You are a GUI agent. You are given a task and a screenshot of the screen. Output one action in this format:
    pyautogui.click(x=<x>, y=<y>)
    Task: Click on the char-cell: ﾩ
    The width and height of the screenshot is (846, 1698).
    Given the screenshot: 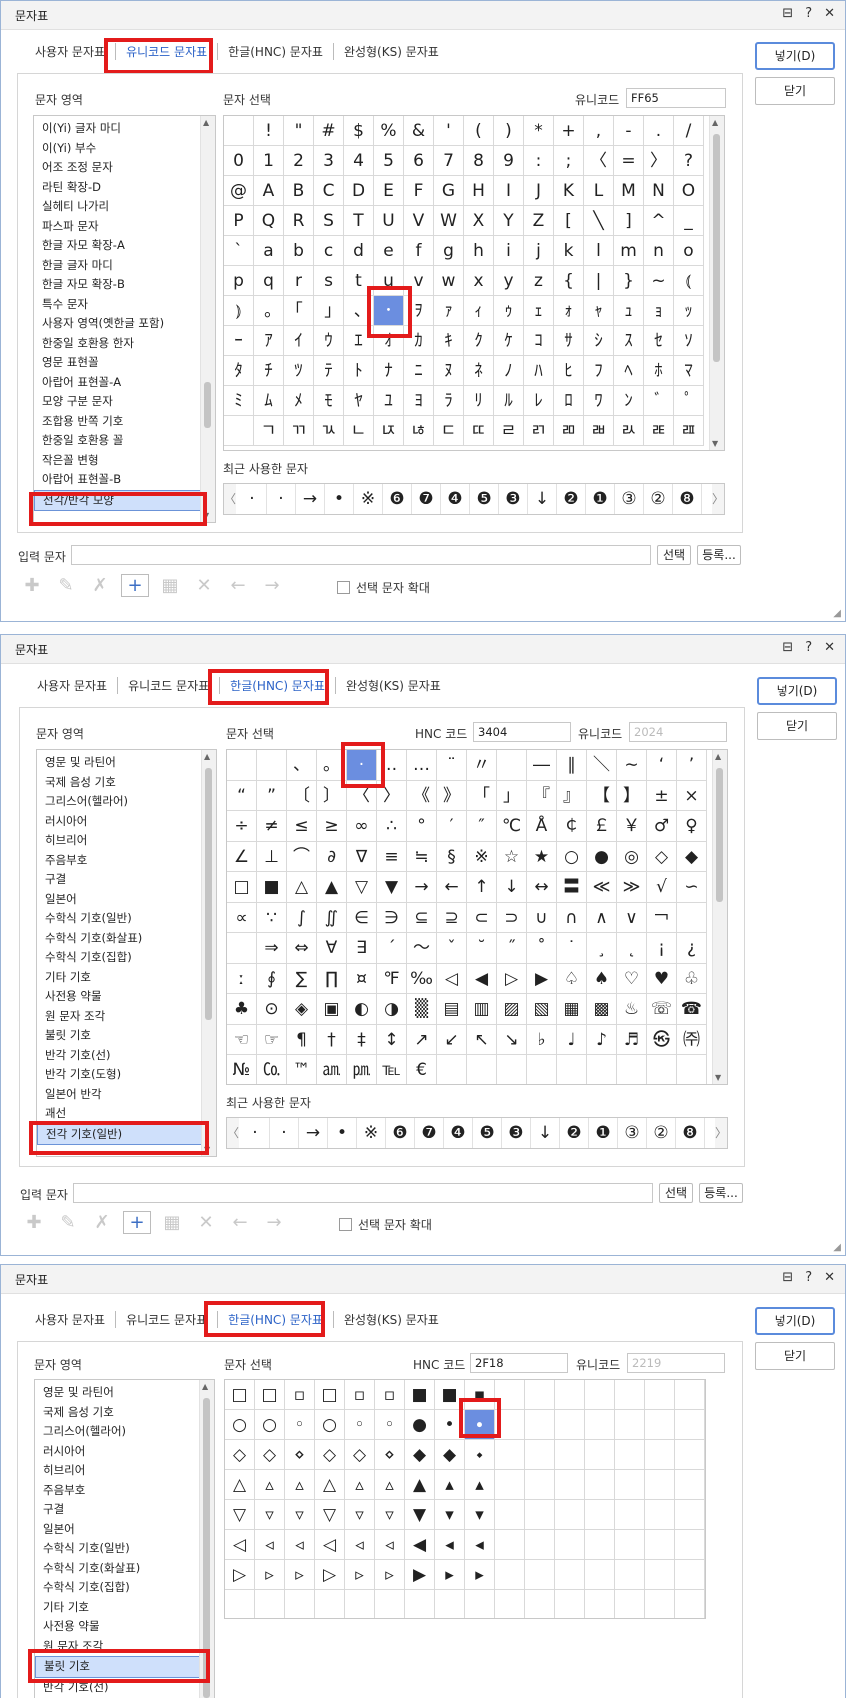 What is the action you would take?
    pyautogui.click(x=509, y=431)
    